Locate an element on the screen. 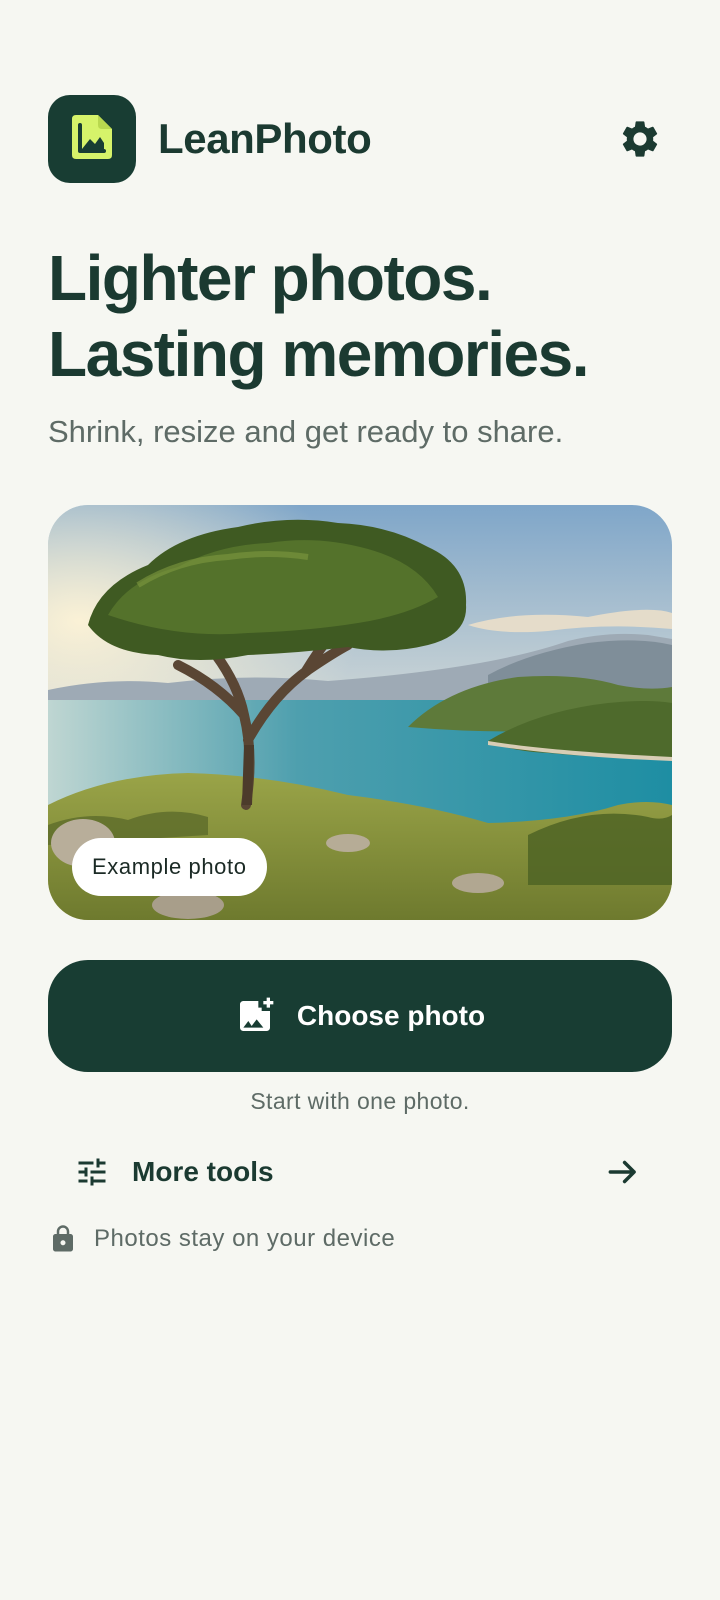 This screenshot has width=720, height=1600. gear-icon is located at coordinates (640, 139).